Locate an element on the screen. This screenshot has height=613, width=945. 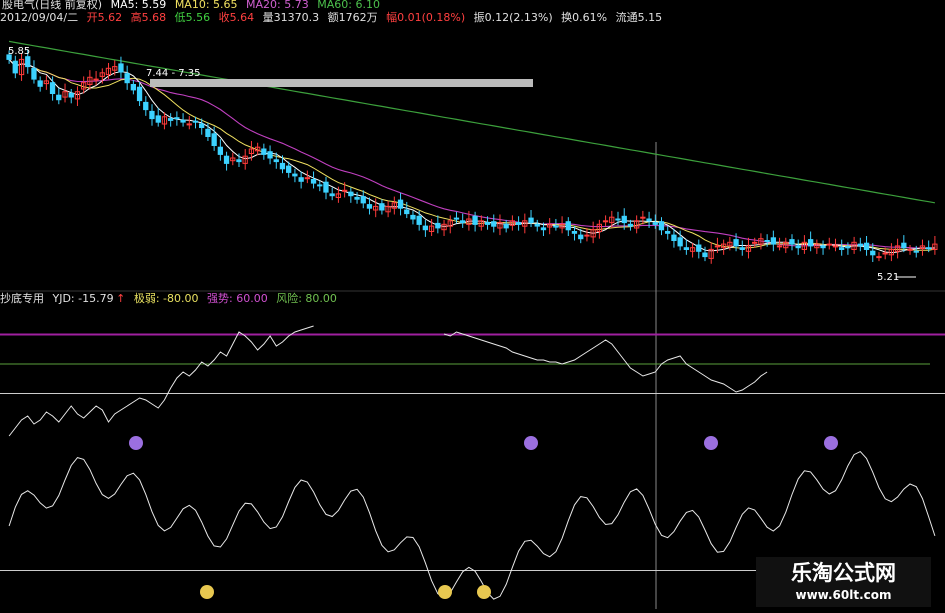
yjd-up-icon: ↑ is located at coordinates (121, 298).